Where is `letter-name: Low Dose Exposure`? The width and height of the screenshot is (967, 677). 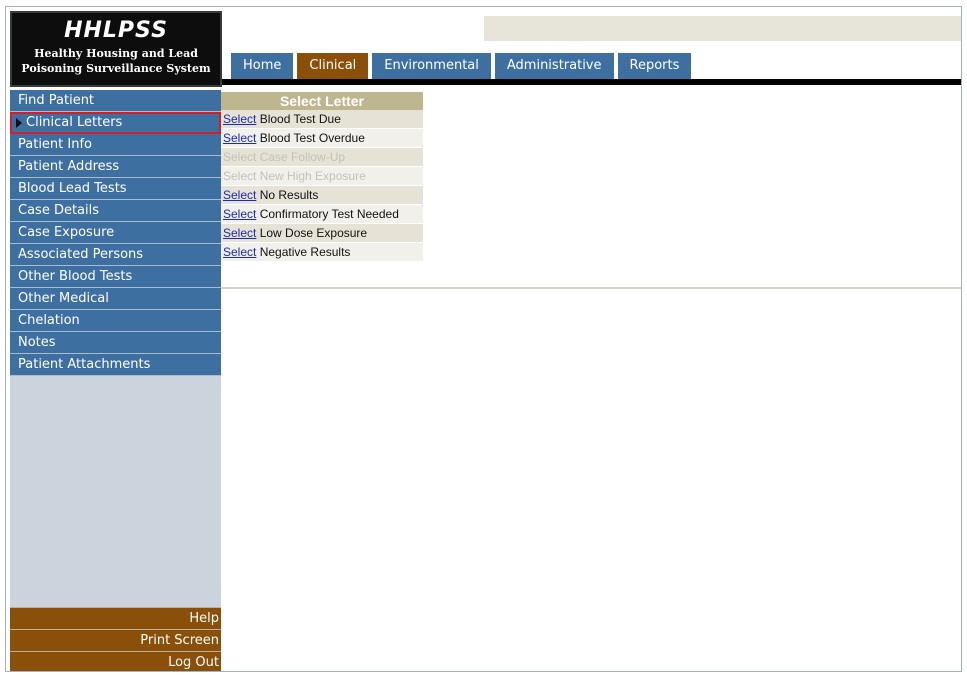
letter-name: Low Dose Exposure is located at coordinates (313, 233).